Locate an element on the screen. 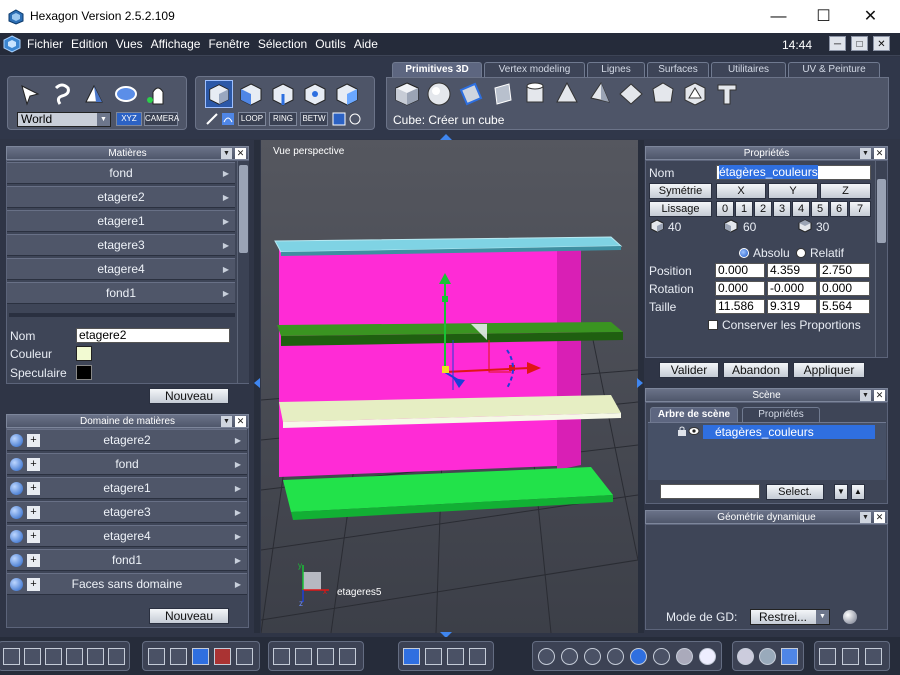 This screenshot has width=900, height=675. soft-select-icon is located at coordinates (228, 119).